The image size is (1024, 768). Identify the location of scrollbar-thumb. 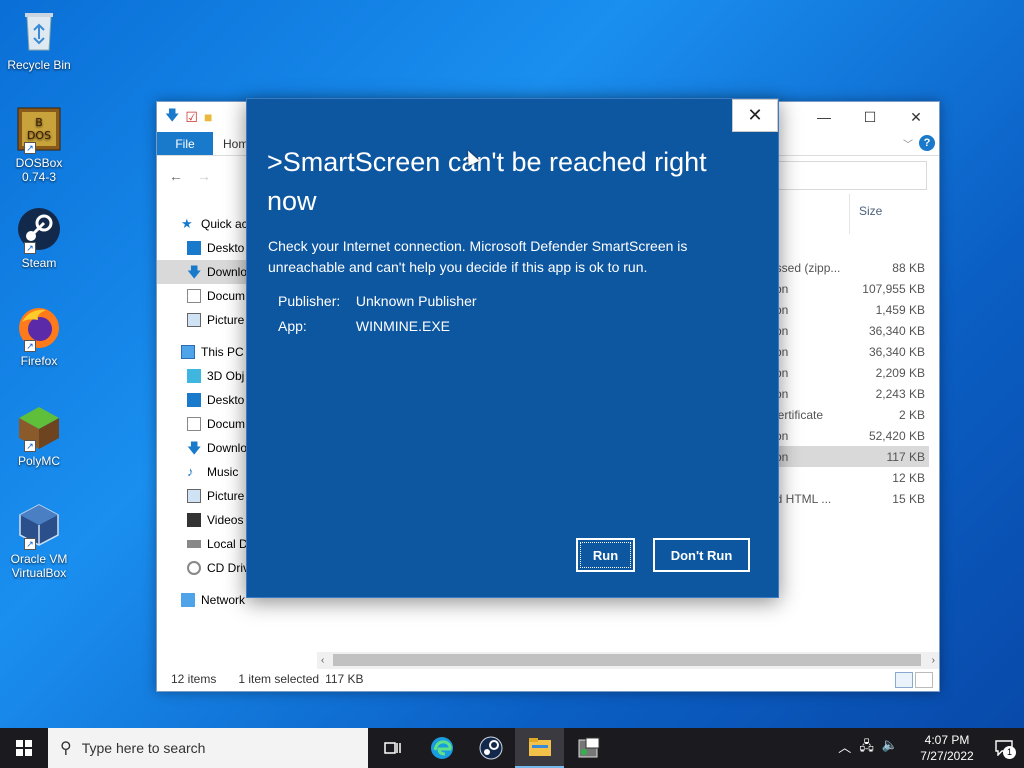
(627, 660).